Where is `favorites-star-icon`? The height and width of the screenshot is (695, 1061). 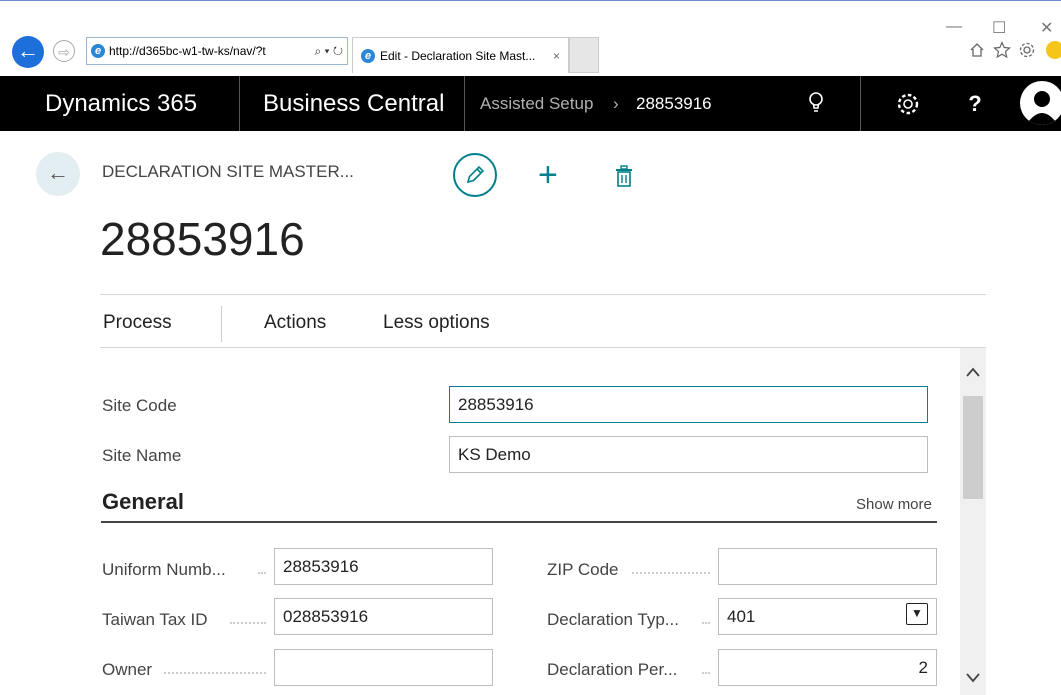
favorites-star-icon is located at coordinates (1002, 50).